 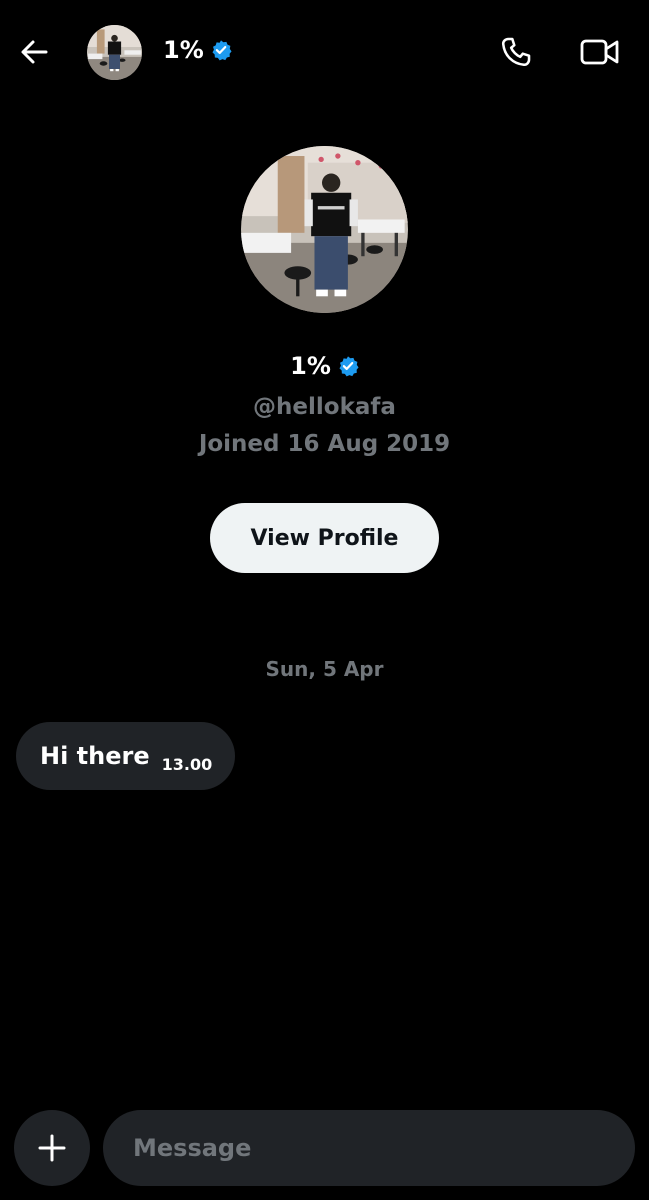 I want to click on message-composer, so click(x=369, y=1148).